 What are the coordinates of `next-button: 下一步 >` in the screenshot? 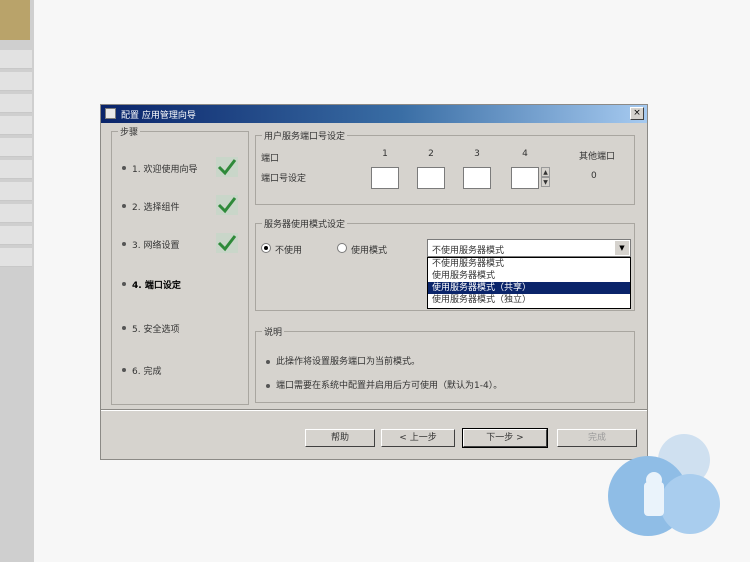 It's located at (505, 438).